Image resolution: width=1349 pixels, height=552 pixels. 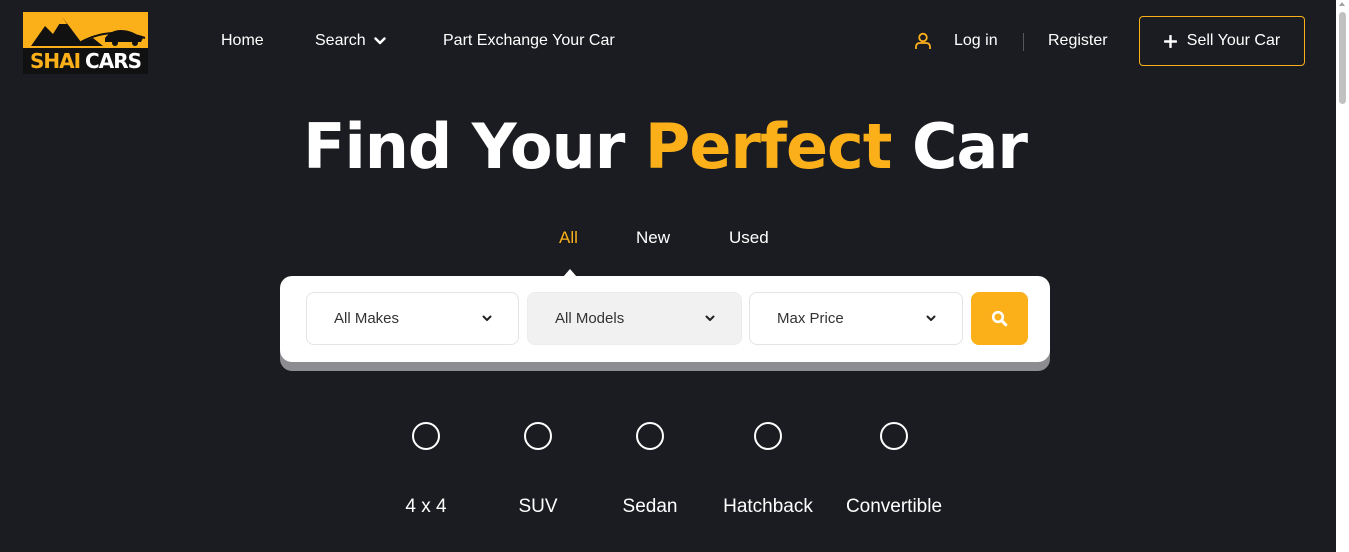 What do you see at coordinates (242, 41) in the screenshot?
I see `nav-home: Home` at bounding box center [242, 41].